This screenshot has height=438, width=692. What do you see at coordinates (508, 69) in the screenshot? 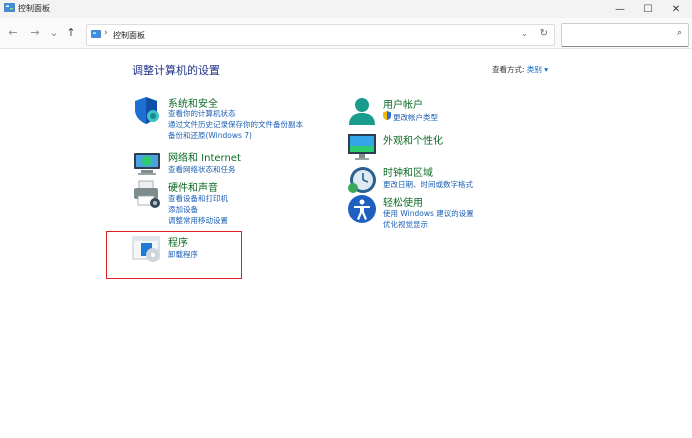
I see `view-by-label: 查看方式:` at bounding box center [508, 69].